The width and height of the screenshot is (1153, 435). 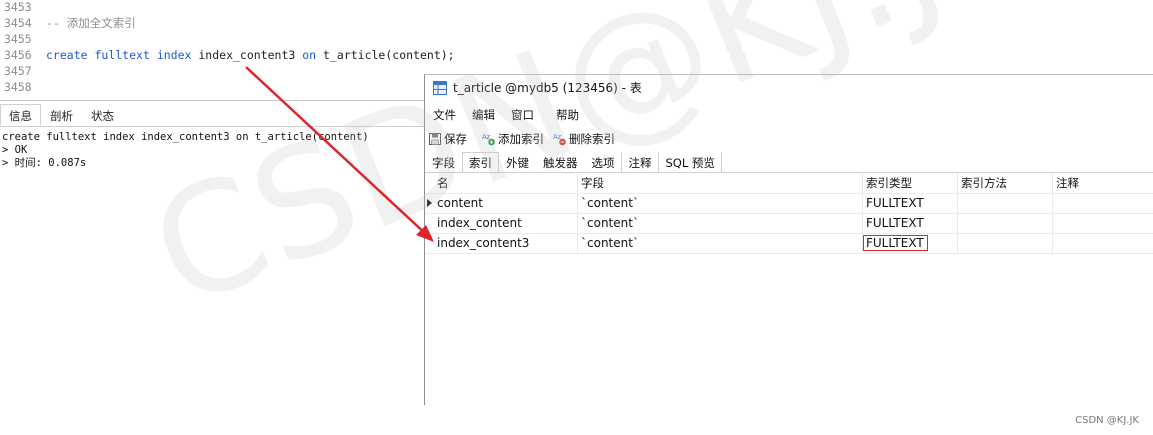 I want to click on menubar: 文件 编辑 窗口 帮助, so click(x=506, y=115).